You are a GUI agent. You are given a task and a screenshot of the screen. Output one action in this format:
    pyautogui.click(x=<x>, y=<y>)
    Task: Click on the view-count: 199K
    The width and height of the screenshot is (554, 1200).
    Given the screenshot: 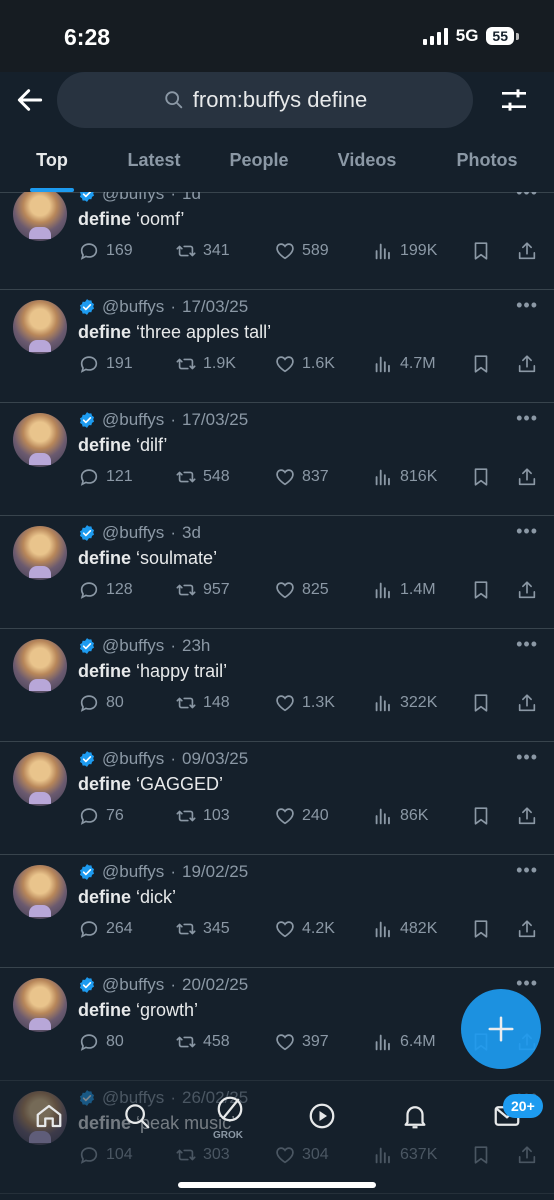 What is the action you would take?
    pyautogui.click(x=419, y=250)
    